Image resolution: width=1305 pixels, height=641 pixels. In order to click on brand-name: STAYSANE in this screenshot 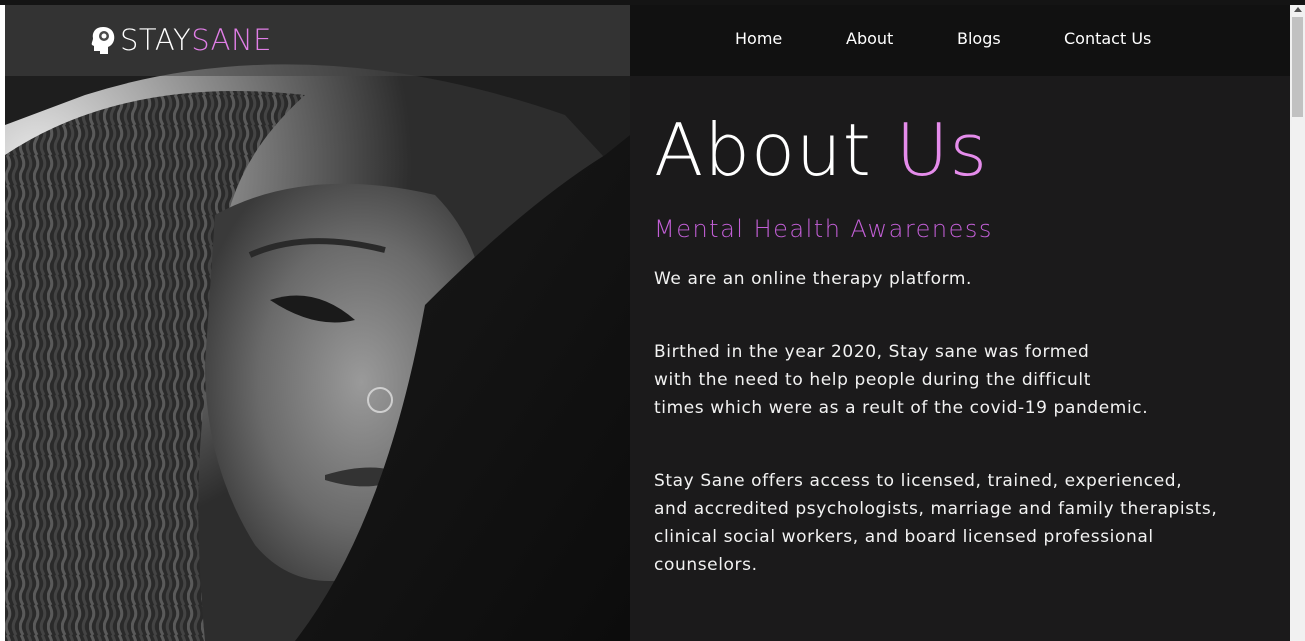, I will do `click(196, 40)`.